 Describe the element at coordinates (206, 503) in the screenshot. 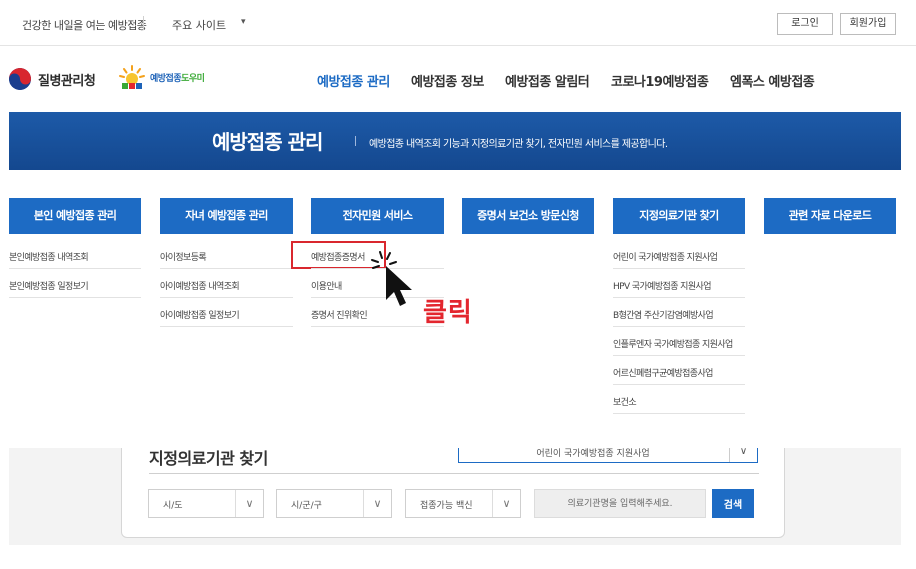

I see `sido-select: 시/도 ∨` at that location.